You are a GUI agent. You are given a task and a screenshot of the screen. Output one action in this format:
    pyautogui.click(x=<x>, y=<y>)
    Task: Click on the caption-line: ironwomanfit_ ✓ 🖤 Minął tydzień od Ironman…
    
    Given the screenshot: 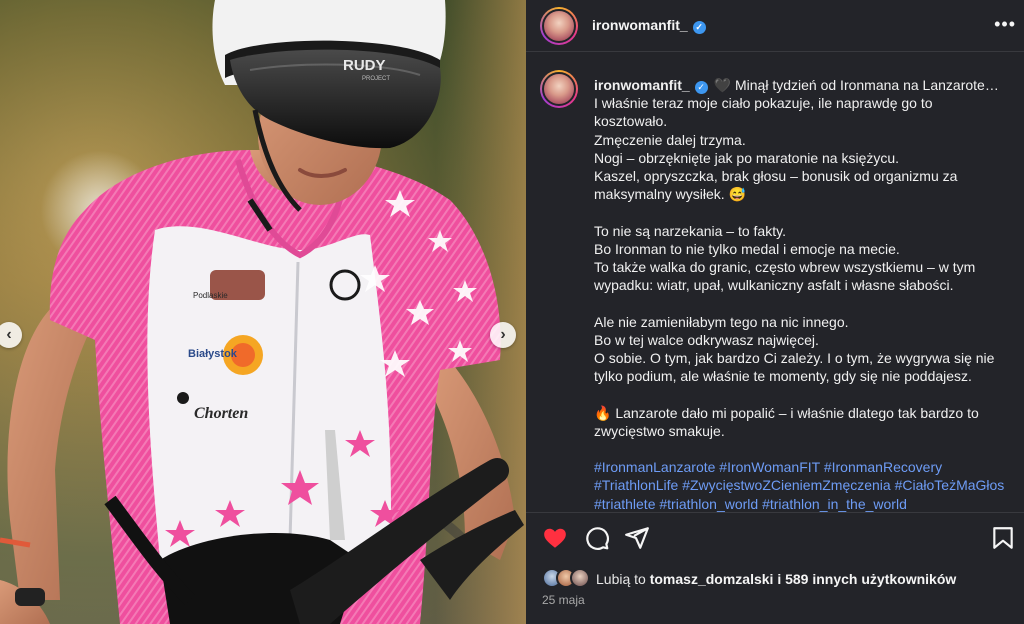 What is the action you would take?
    pyautogui.click(x=803, y=85)
    